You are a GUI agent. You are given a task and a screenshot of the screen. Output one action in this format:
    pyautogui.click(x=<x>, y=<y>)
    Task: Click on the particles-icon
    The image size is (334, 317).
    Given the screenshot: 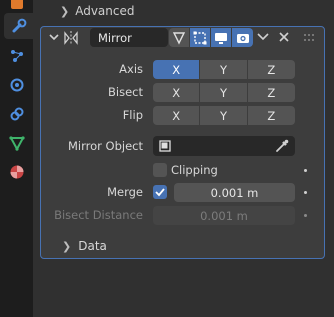 What is the action you would take?
    pyautogui.click(x=17, y=56)
    